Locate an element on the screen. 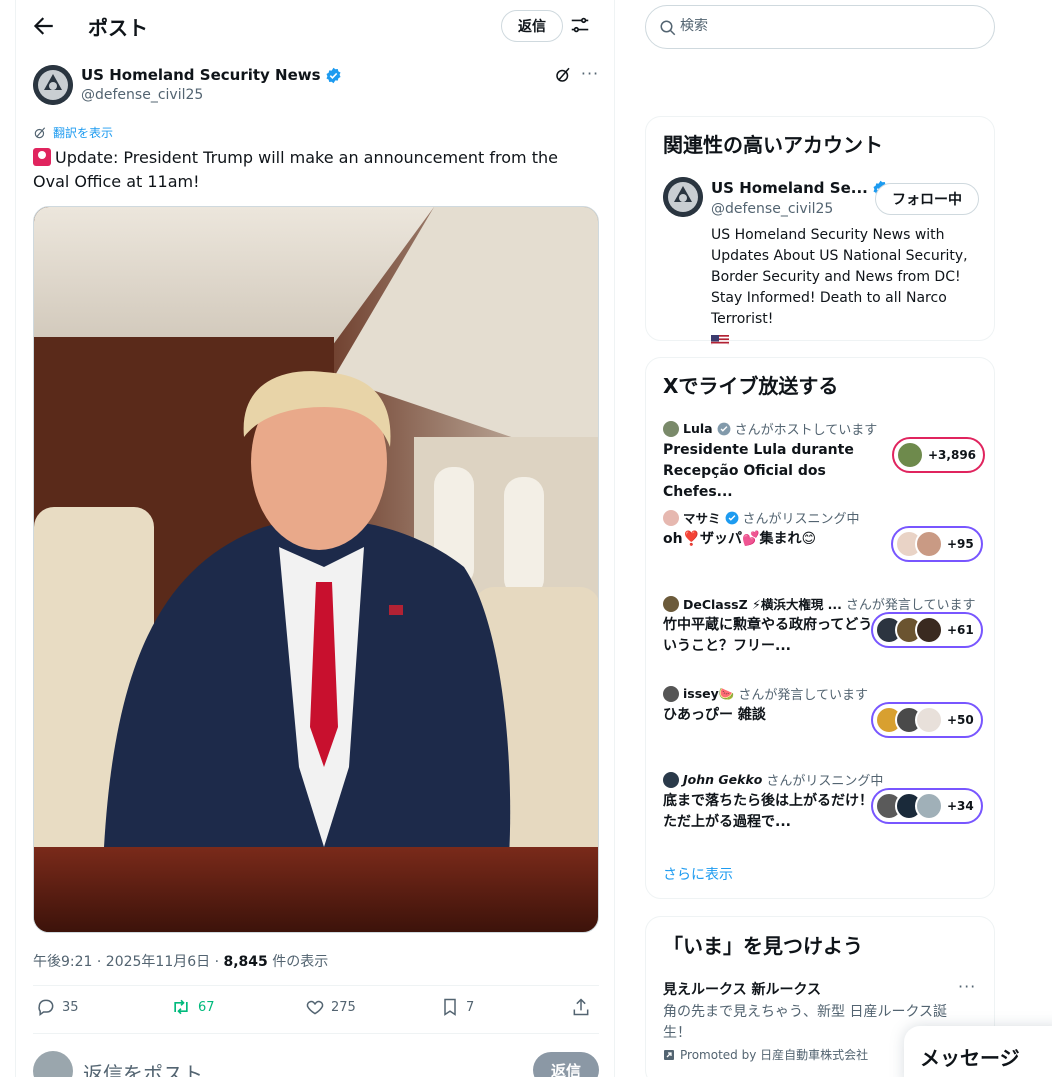 The height and width of the screenshot is (1077, 1052). settings-sliders-button is located at coordinates (581, 26).